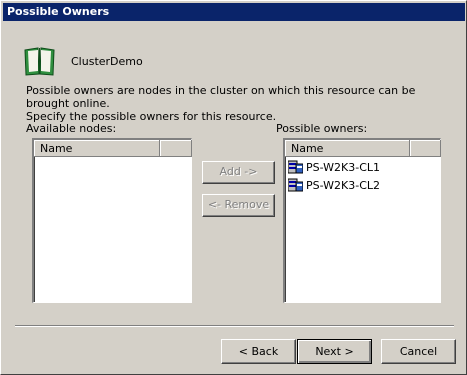 Image resolution: width=467 pixels, height=375 pixels. I want to click on title-bar: Possible Owners, so click(234, 12).